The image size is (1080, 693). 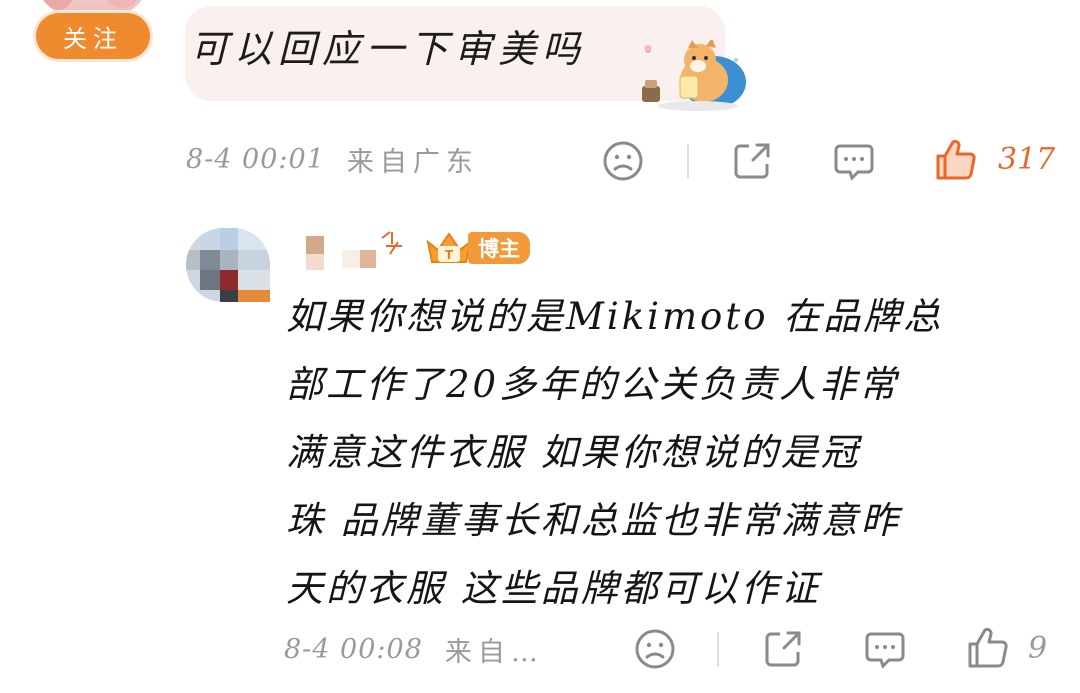 What do you see at coordinates (694, 75) in the screenshot?
I see `corgi-sticker` at bounding box center [694, 75].